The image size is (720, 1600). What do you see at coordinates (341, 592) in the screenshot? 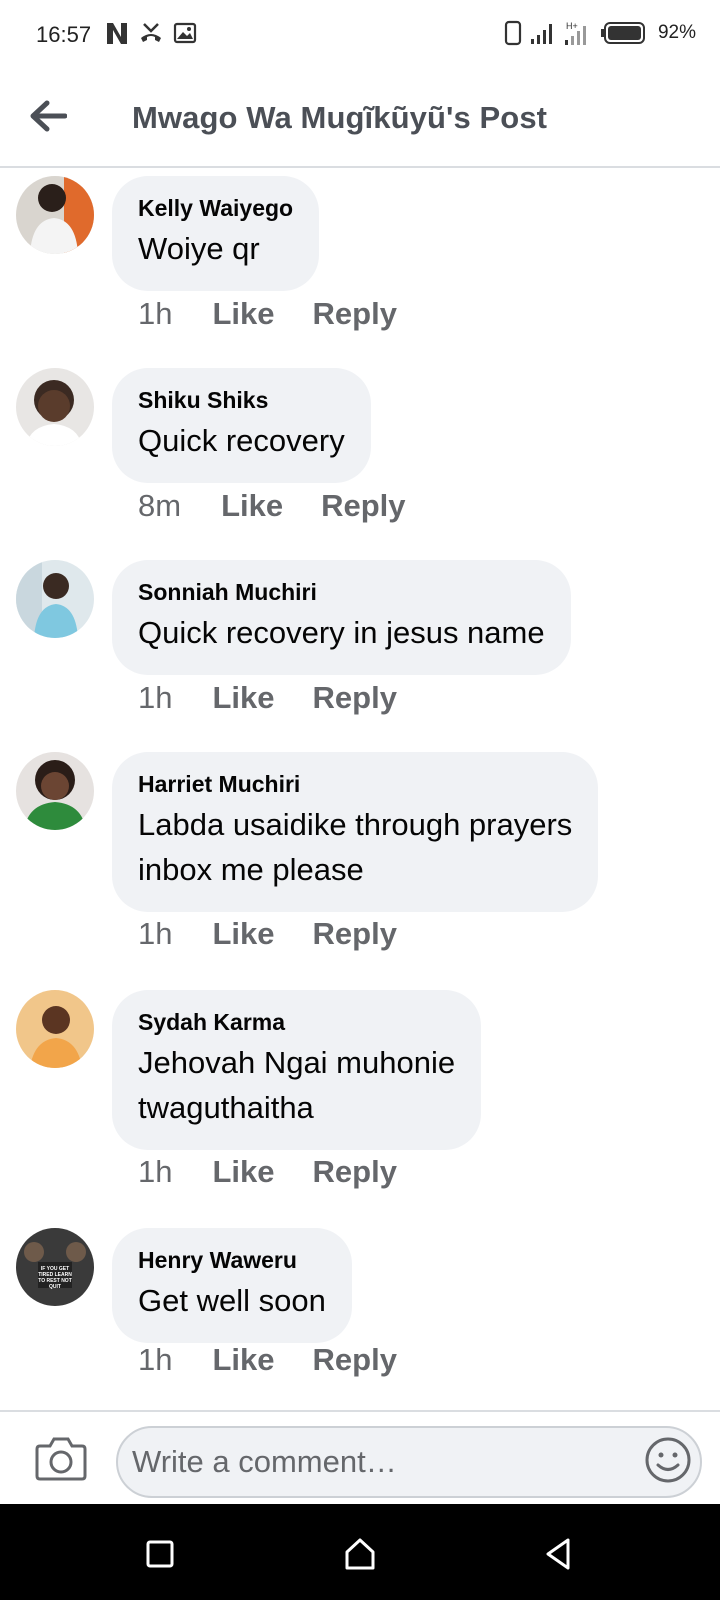
I see `comment-author: Sonniah Muchiri` at bounding box center [341, 592].